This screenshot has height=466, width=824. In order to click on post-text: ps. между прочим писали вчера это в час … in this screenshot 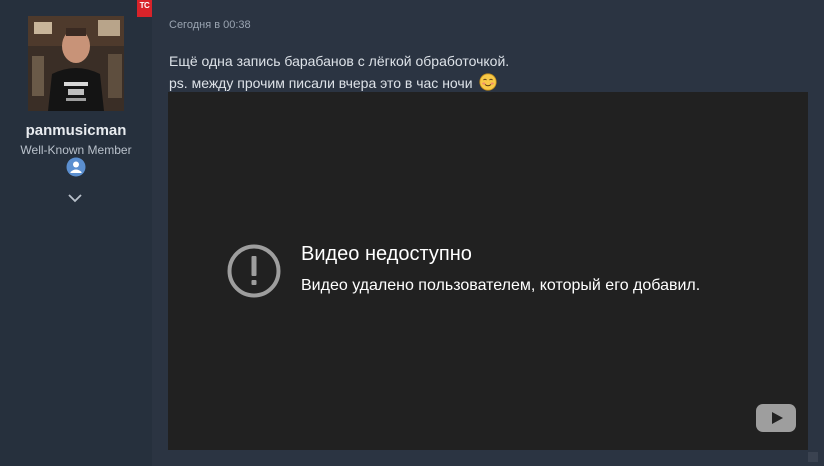, I will do `click(321, 83)`.